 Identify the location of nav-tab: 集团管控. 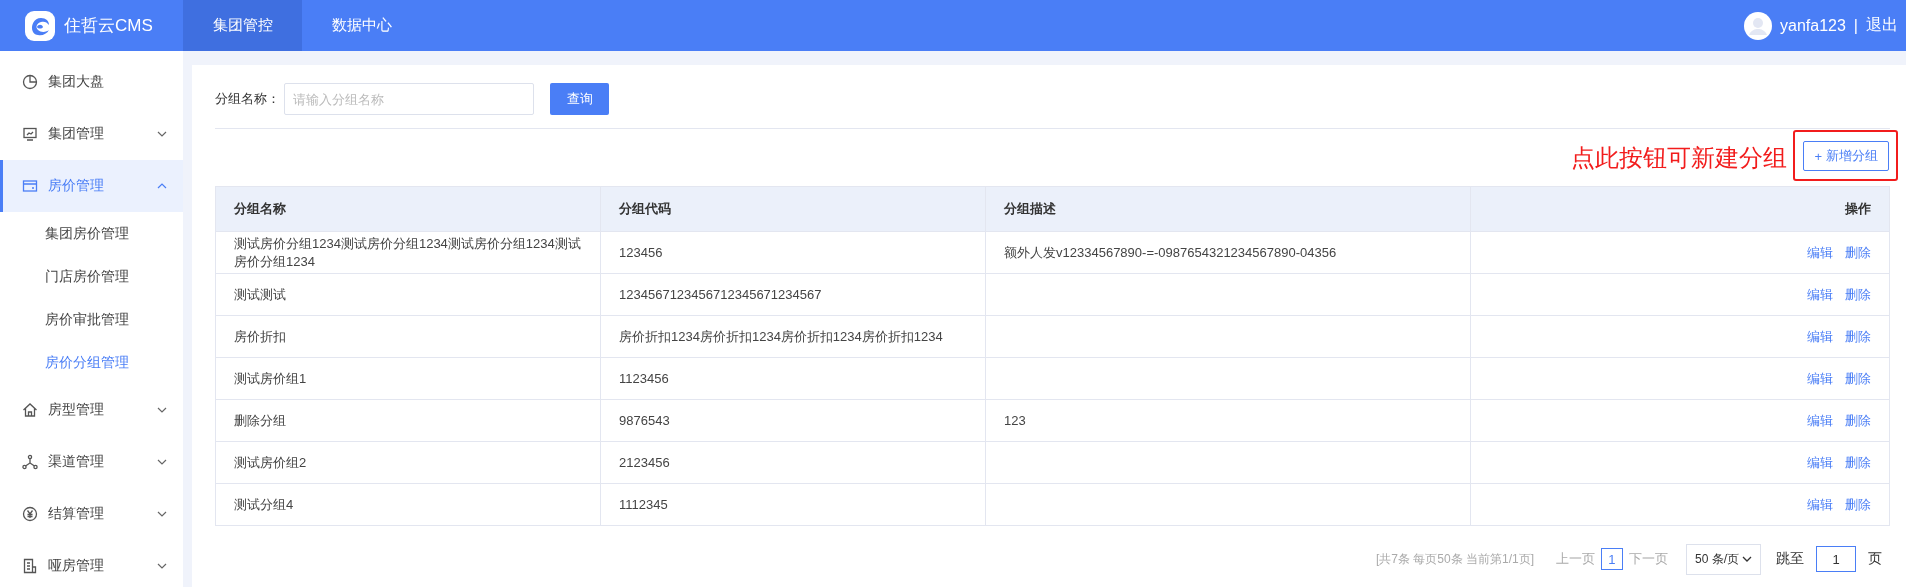
(242, 25).